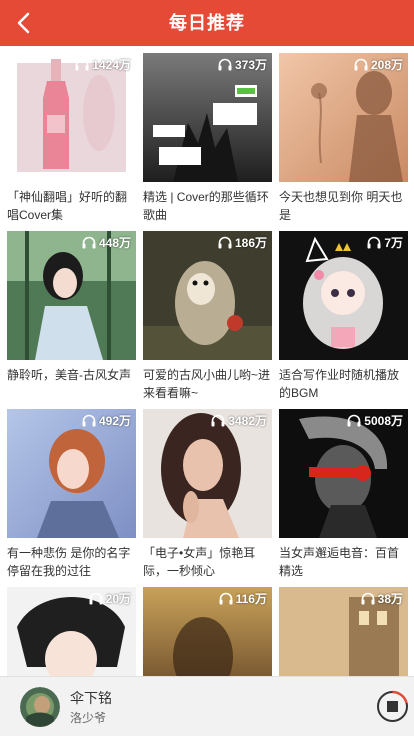  Describe the element at coordinates (114, 243) in the screenshot. I see `play-count-value: 448万` at that location.